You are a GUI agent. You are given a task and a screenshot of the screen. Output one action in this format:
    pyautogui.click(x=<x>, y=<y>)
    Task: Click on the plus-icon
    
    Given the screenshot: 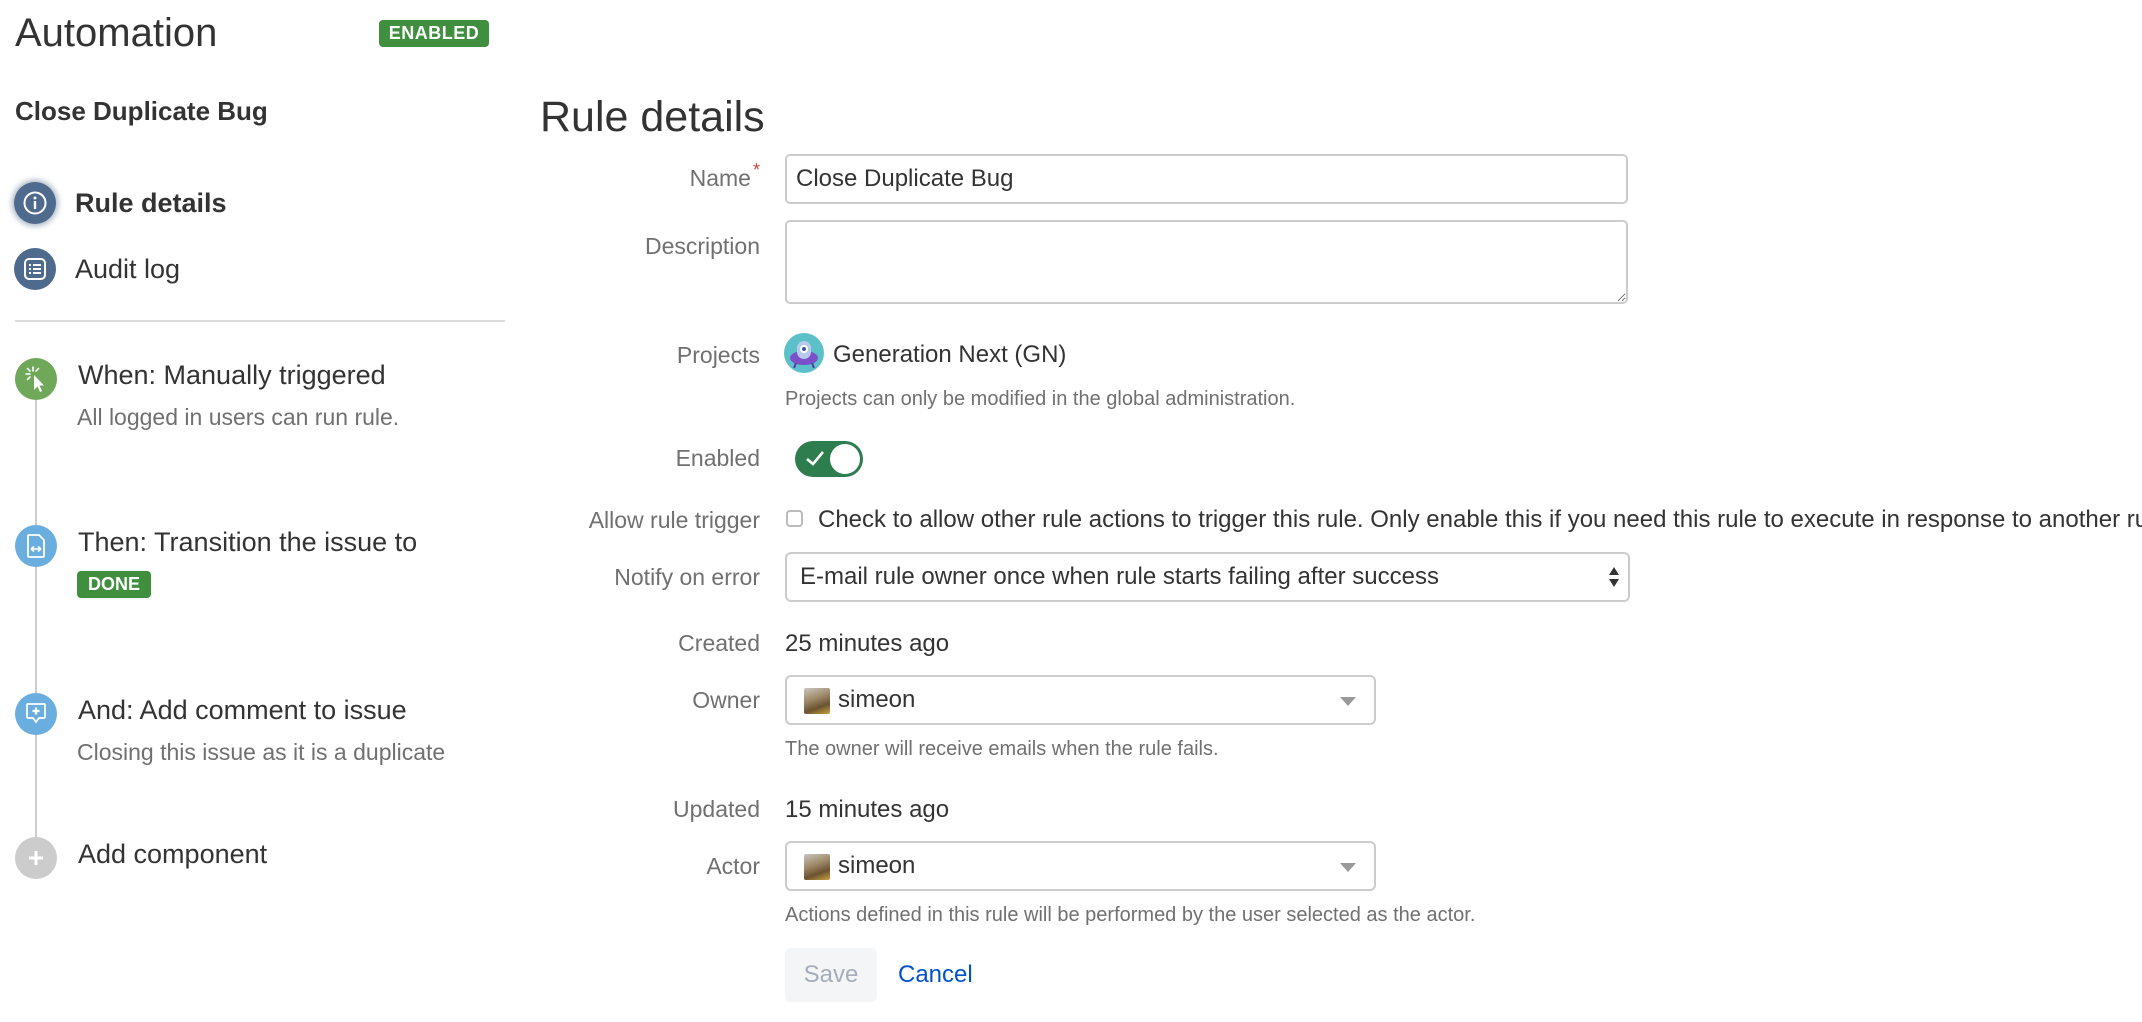 What is the action you would take?
    pyautogui.click(x=36, y=858)
    